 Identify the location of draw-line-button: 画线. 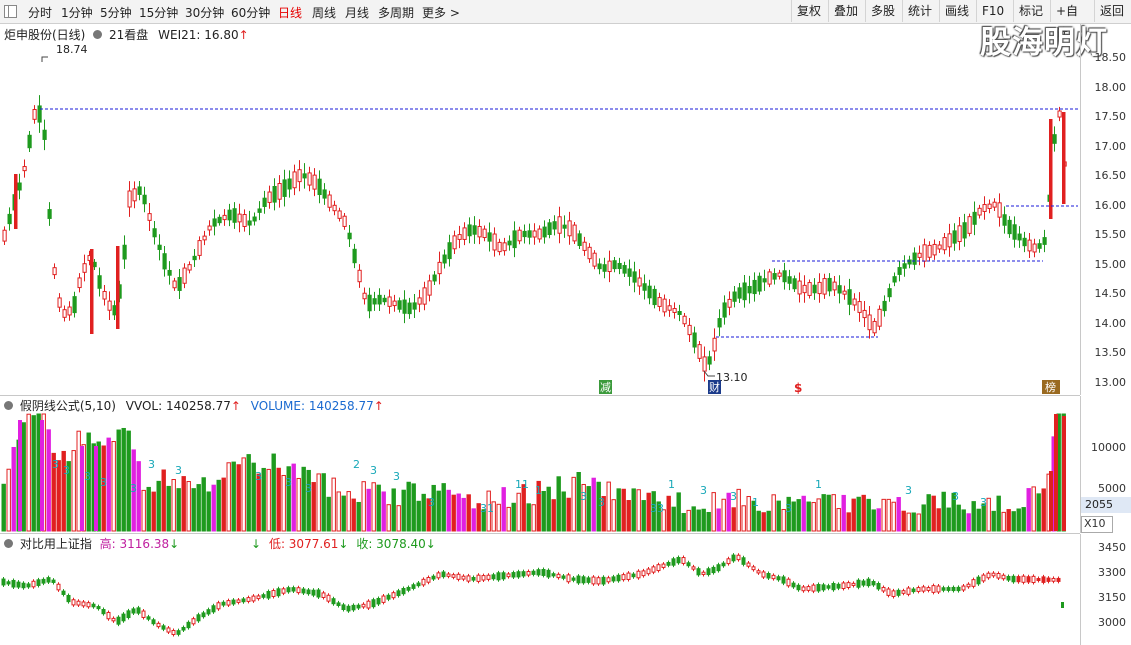
(957, 11).